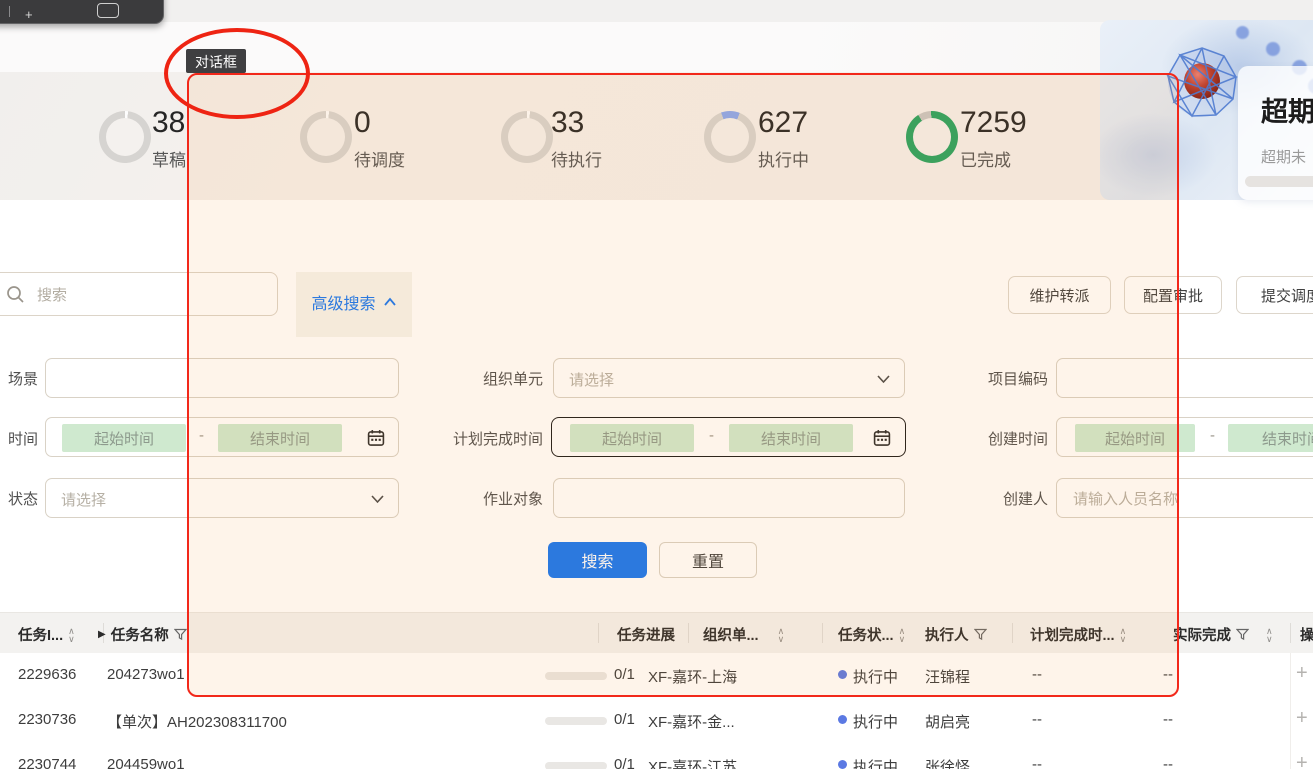 The height and width of the screenshot is (769, 1313). I want to click on expand-all-icon: ▶, so click(102, 634).